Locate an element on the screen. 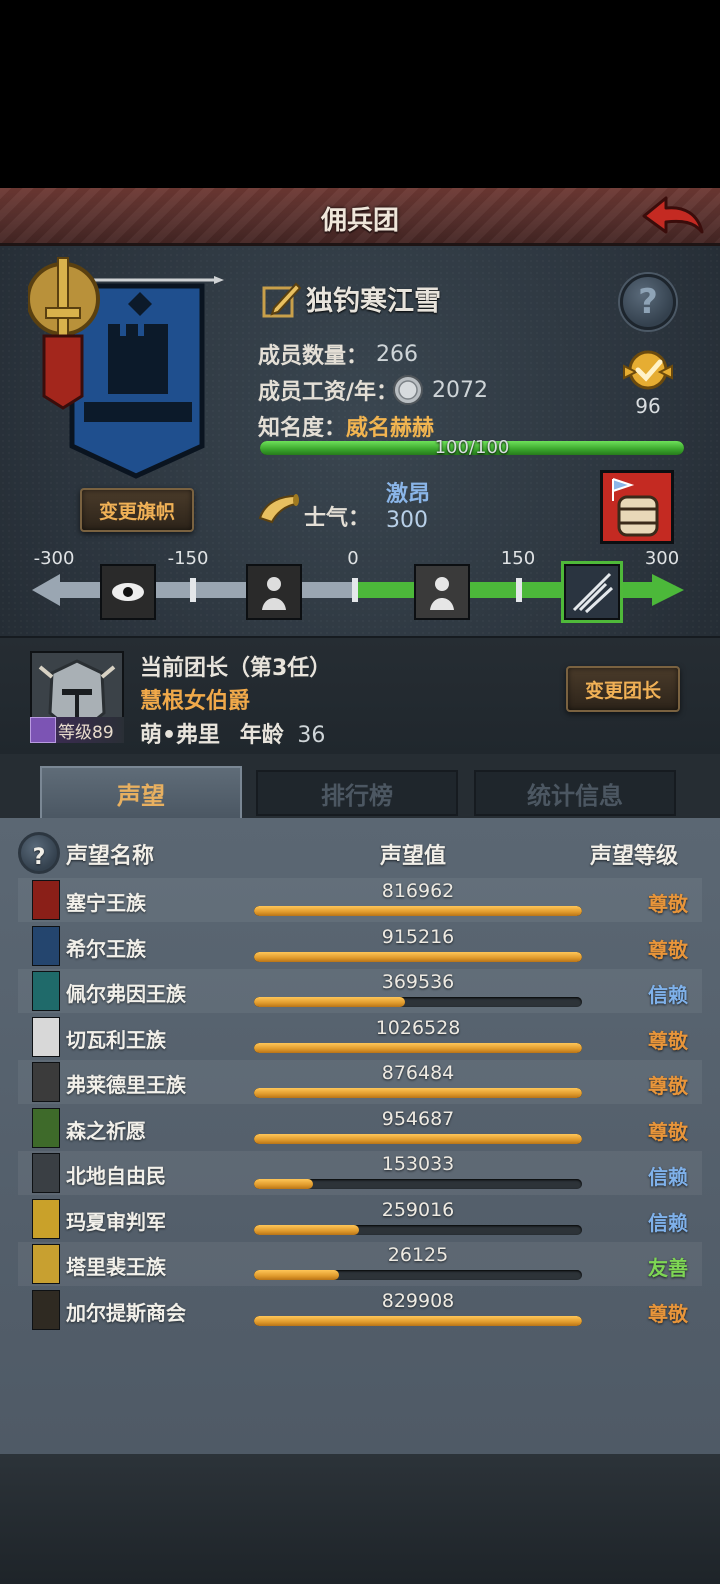 This screenshot has height=1584, width=720. morale-tick-label: 0 is located at coordinates (353, 558).